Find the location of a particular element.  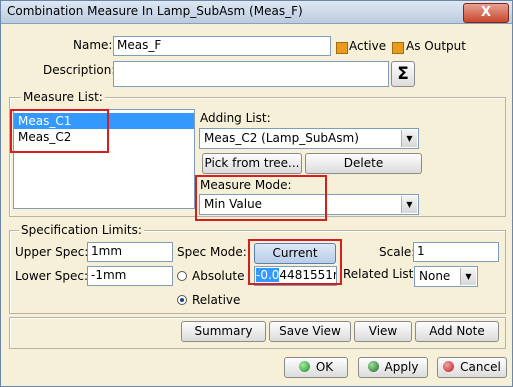

absolute-radio is located at coordinates (182, 276).